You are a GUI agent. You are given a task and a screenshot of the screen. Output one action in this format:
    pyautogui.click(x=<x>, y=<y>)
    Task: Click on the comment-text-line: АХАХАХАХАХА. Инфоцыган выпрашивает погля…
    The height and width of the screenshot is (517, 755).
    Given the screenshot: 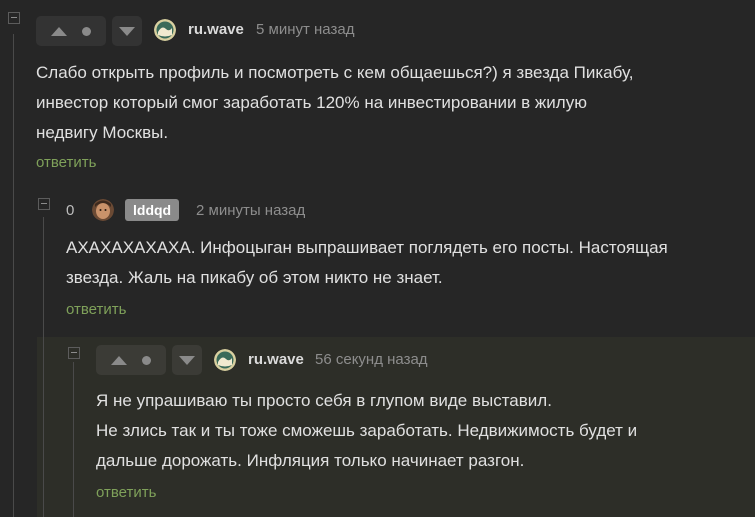 What is the action you would take?
    pyautogui.click(x=367, y=247)
    